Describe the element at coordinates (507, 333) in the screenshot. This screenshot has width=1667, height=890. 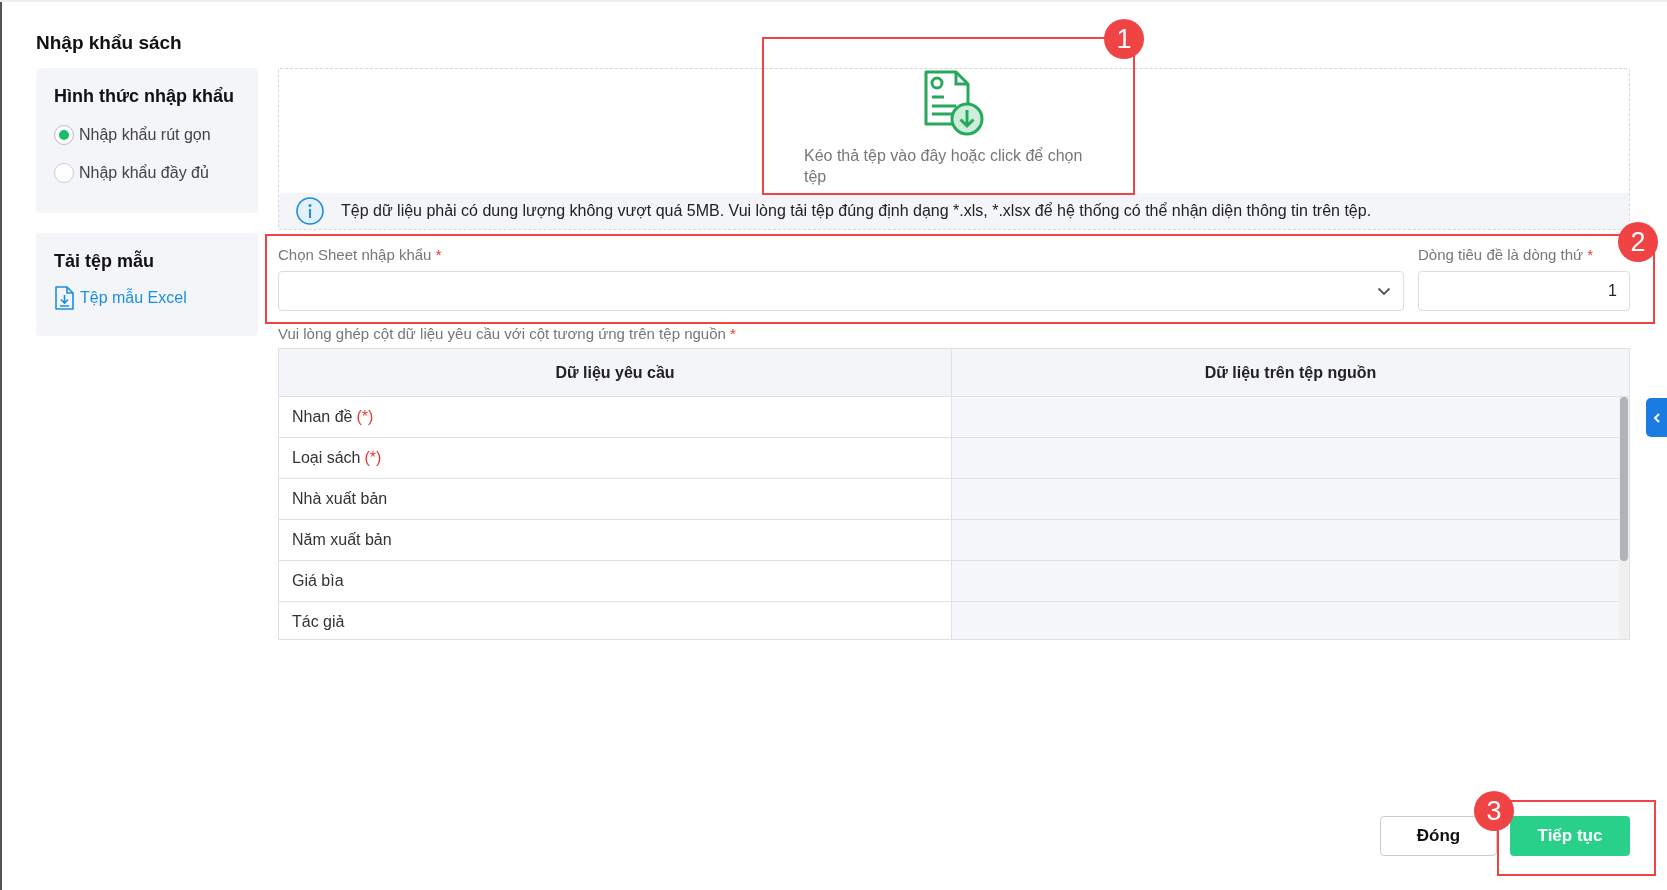
I see `mapping-note: Vui lòng ghép cột dữ liệu yêu cầu với cột tương ứng trên tệp nguồn *` at that location.